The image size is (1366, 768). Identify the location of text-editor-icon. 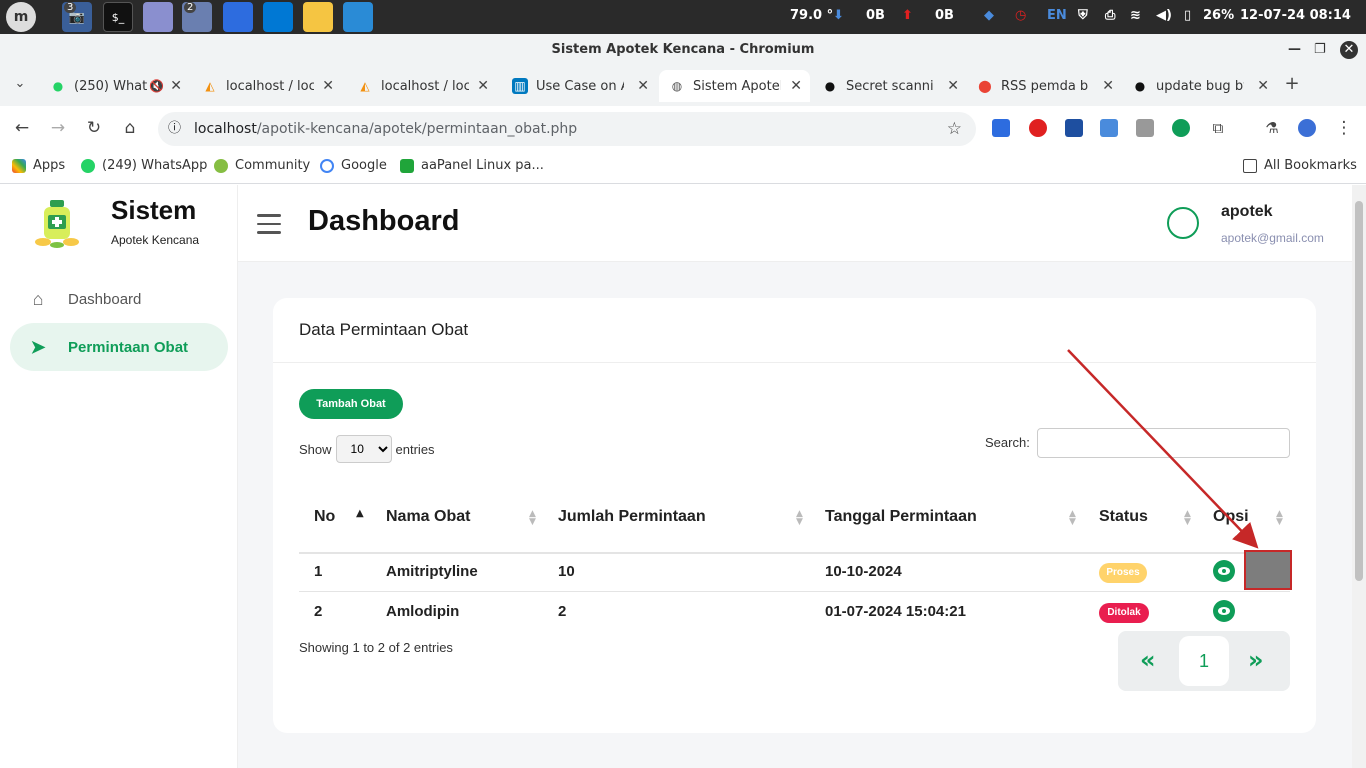
(158, 17).